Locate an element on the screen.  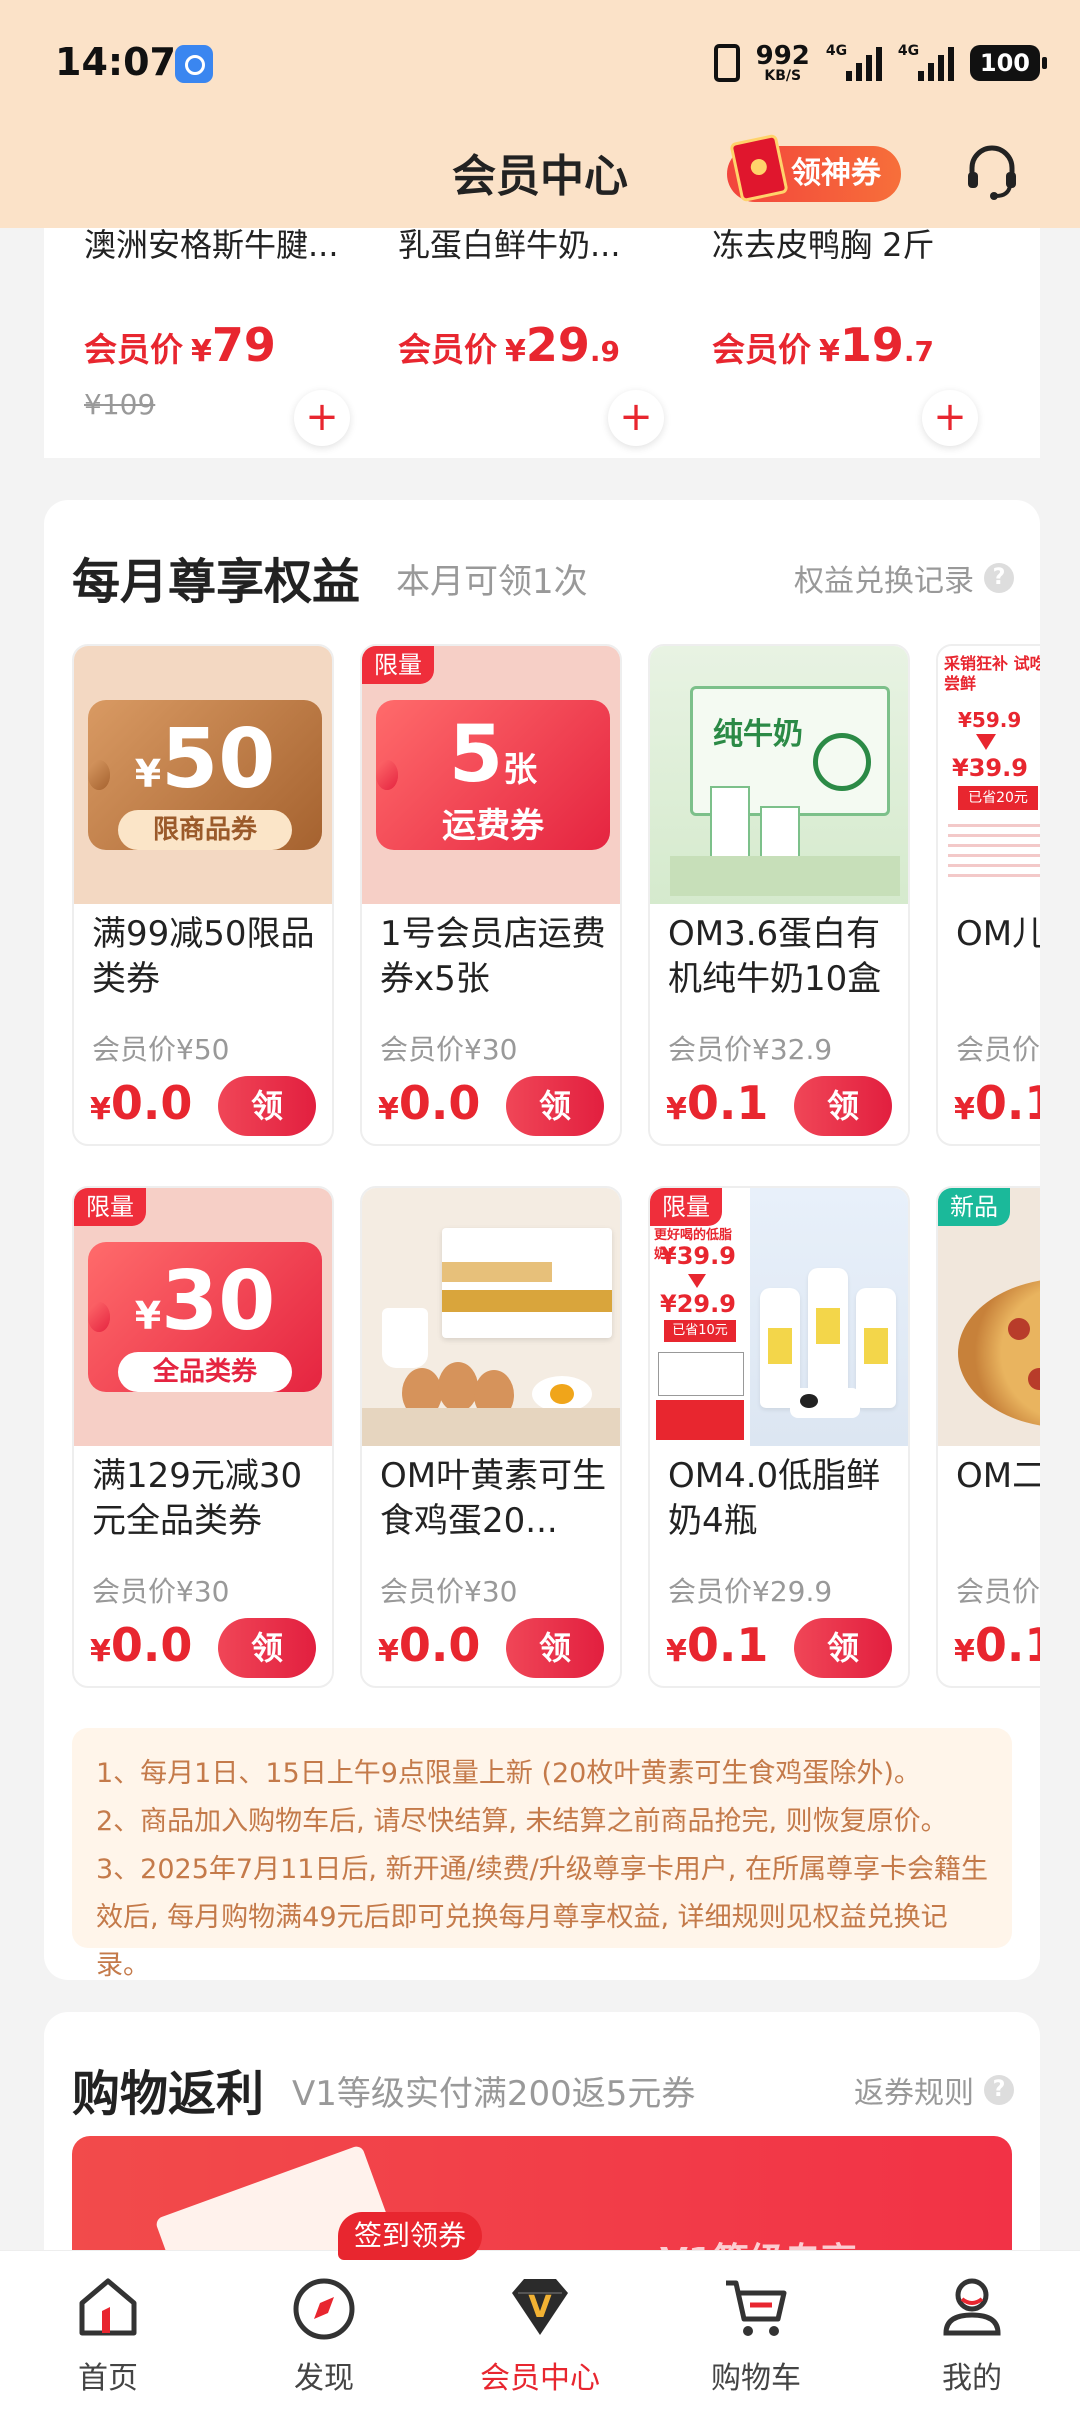
compass-icon is located at coordinates (324, 2309).